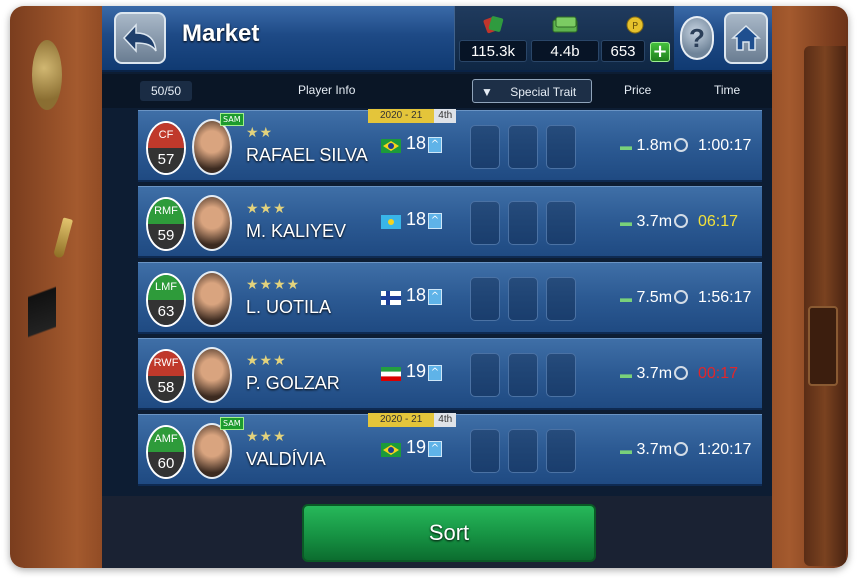 Image resolution: width=857 pixels, height=578 pixels. What do you see at coordinates (660, 52) in the screenshot?
I see `add-coins-button: +` at bounding box center [660, 52].